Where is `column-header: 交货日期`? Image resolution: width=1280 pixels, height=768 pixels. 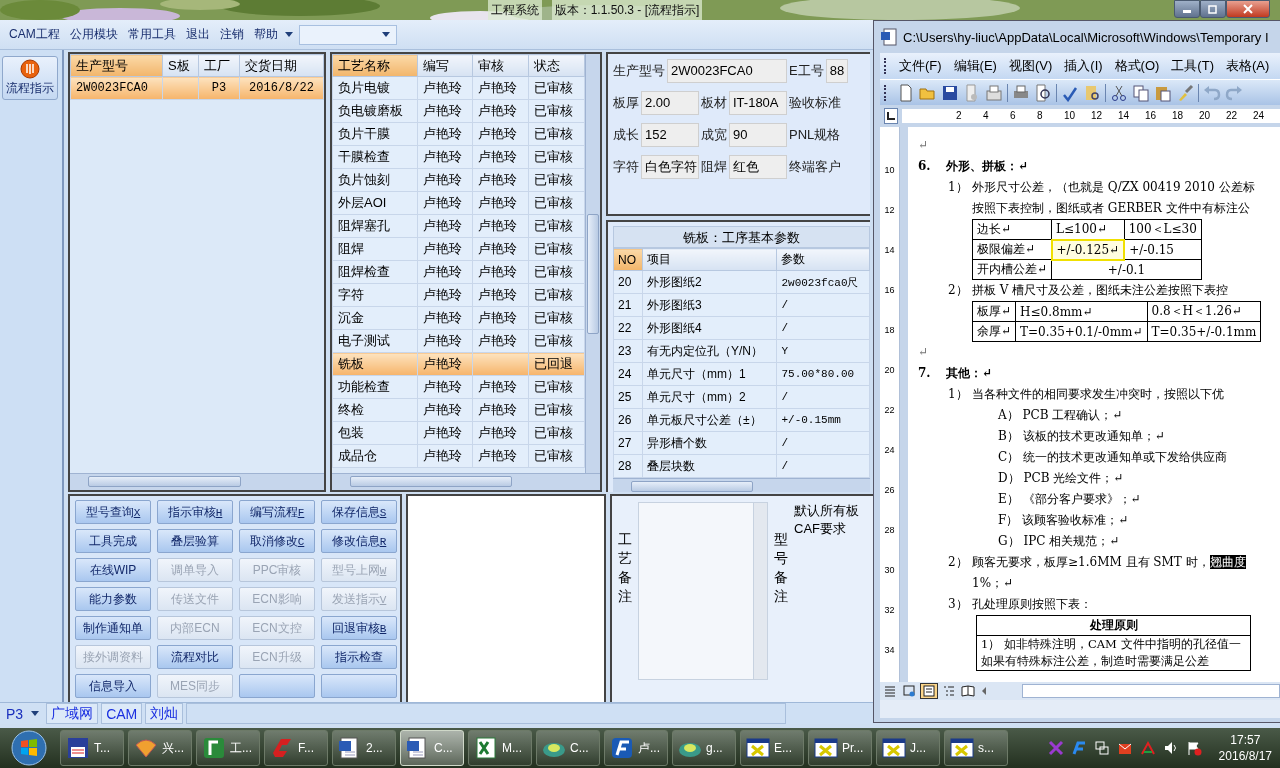
column-header: 交货日期 is located at coordinates (281, 65).